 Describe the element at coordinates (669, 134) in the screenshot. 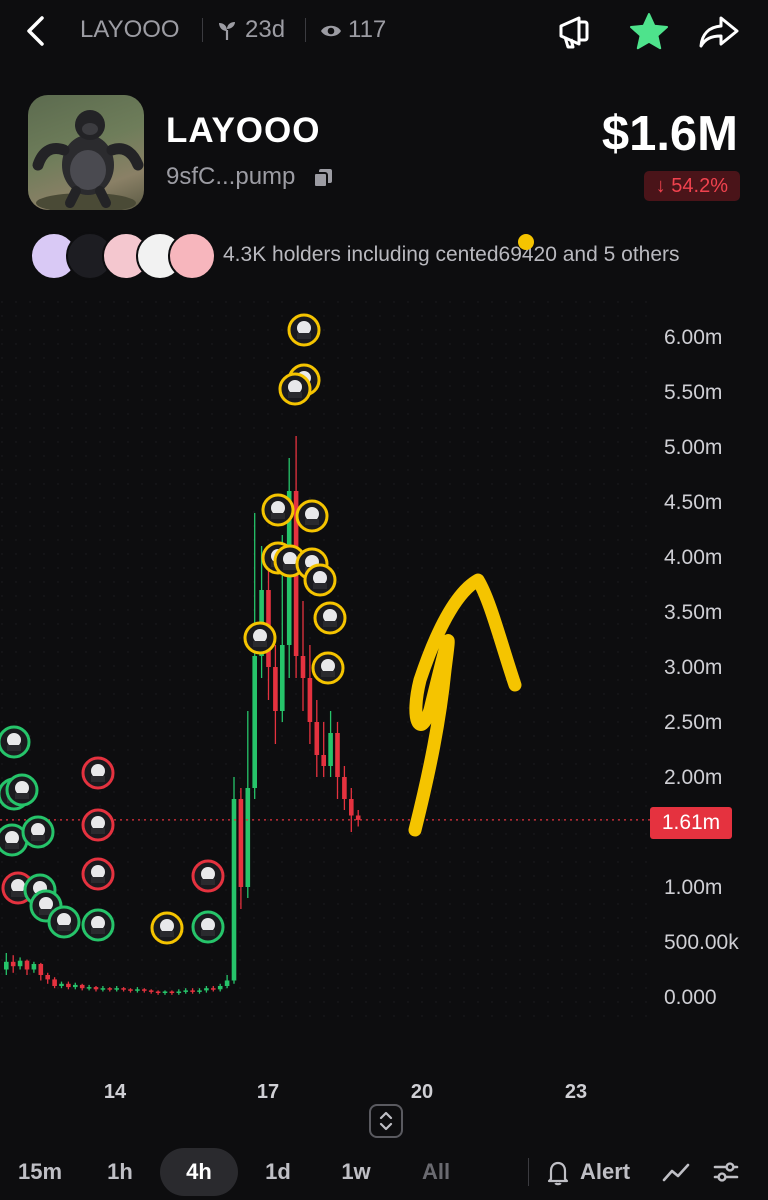

I see `market-cap: $1.6M` at that location.